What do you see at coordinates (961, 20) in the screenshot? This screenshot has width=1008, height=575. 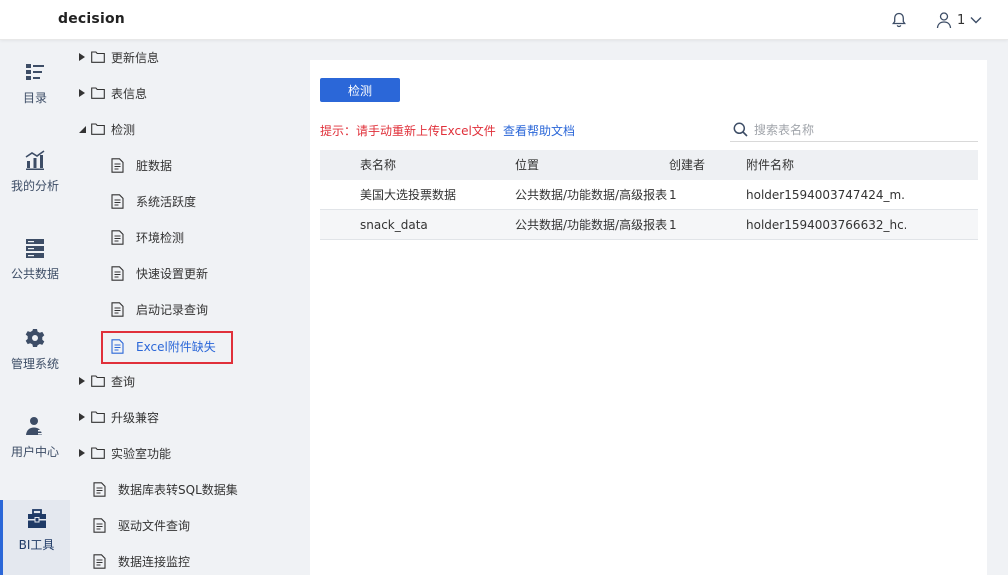 I see `user-name: 1` at bounding box center [961, 20].